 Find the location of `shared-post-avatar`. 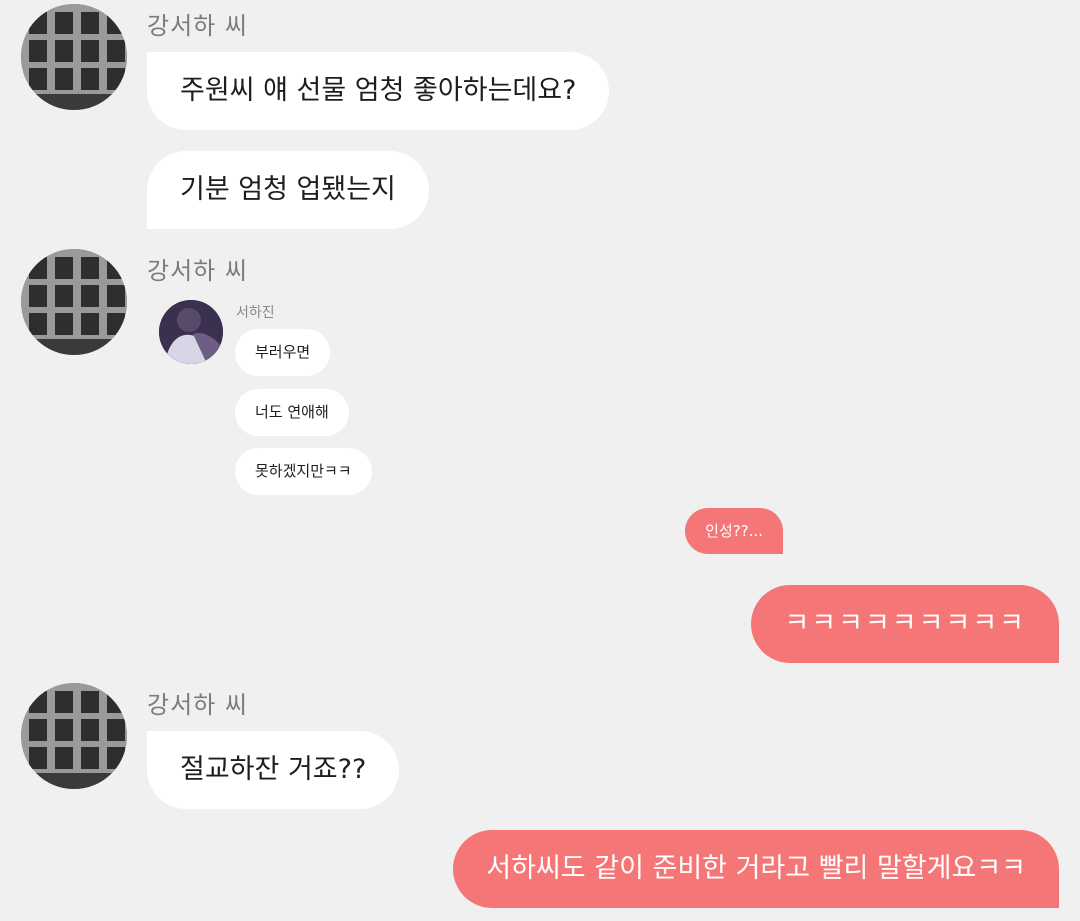

shared-post-avatar is located at coordinates (191, 332).